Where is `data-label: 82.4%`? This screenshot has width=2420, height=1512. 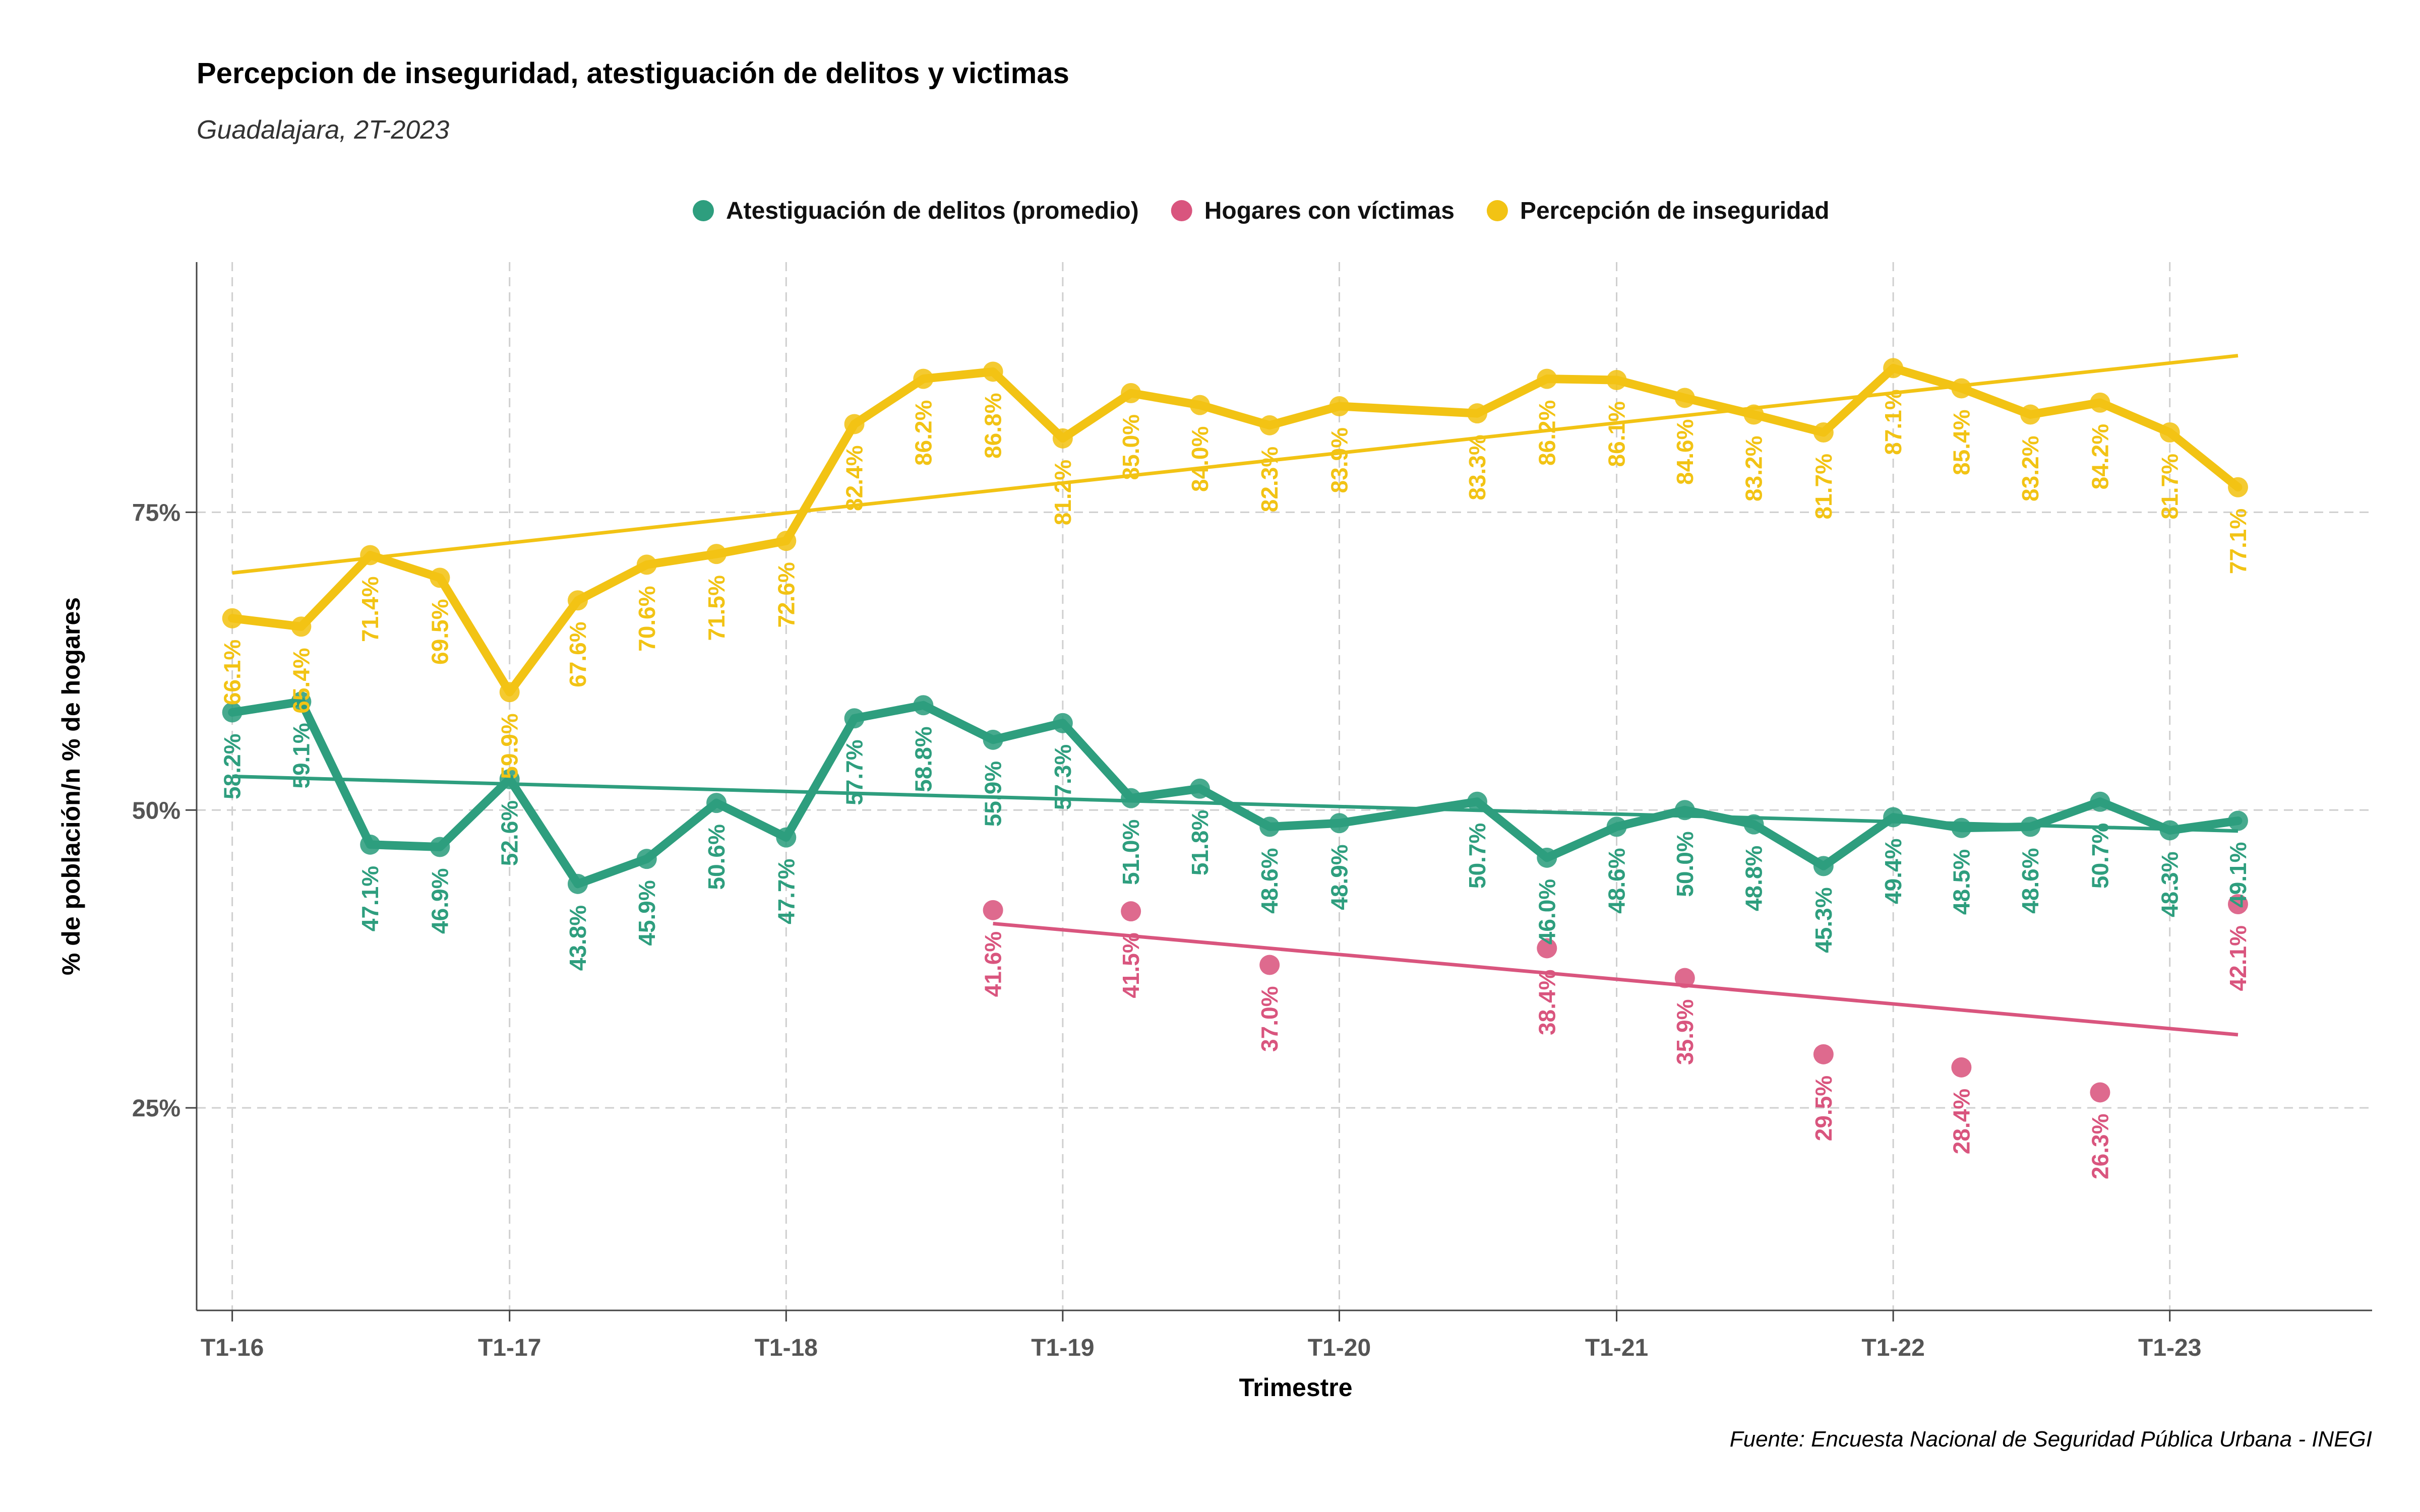
data-label: 82.4% is located at coordinates (854, 478).